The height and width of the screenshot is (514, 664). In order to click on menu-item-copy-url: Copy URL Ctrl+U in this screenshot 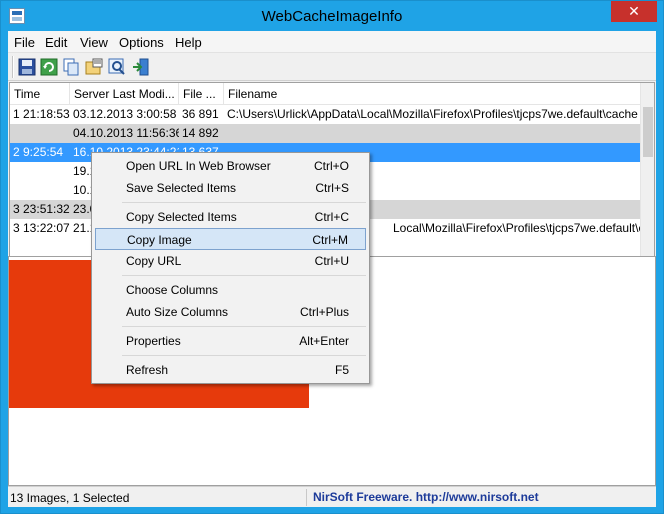, I will do `click(230, 261)`.